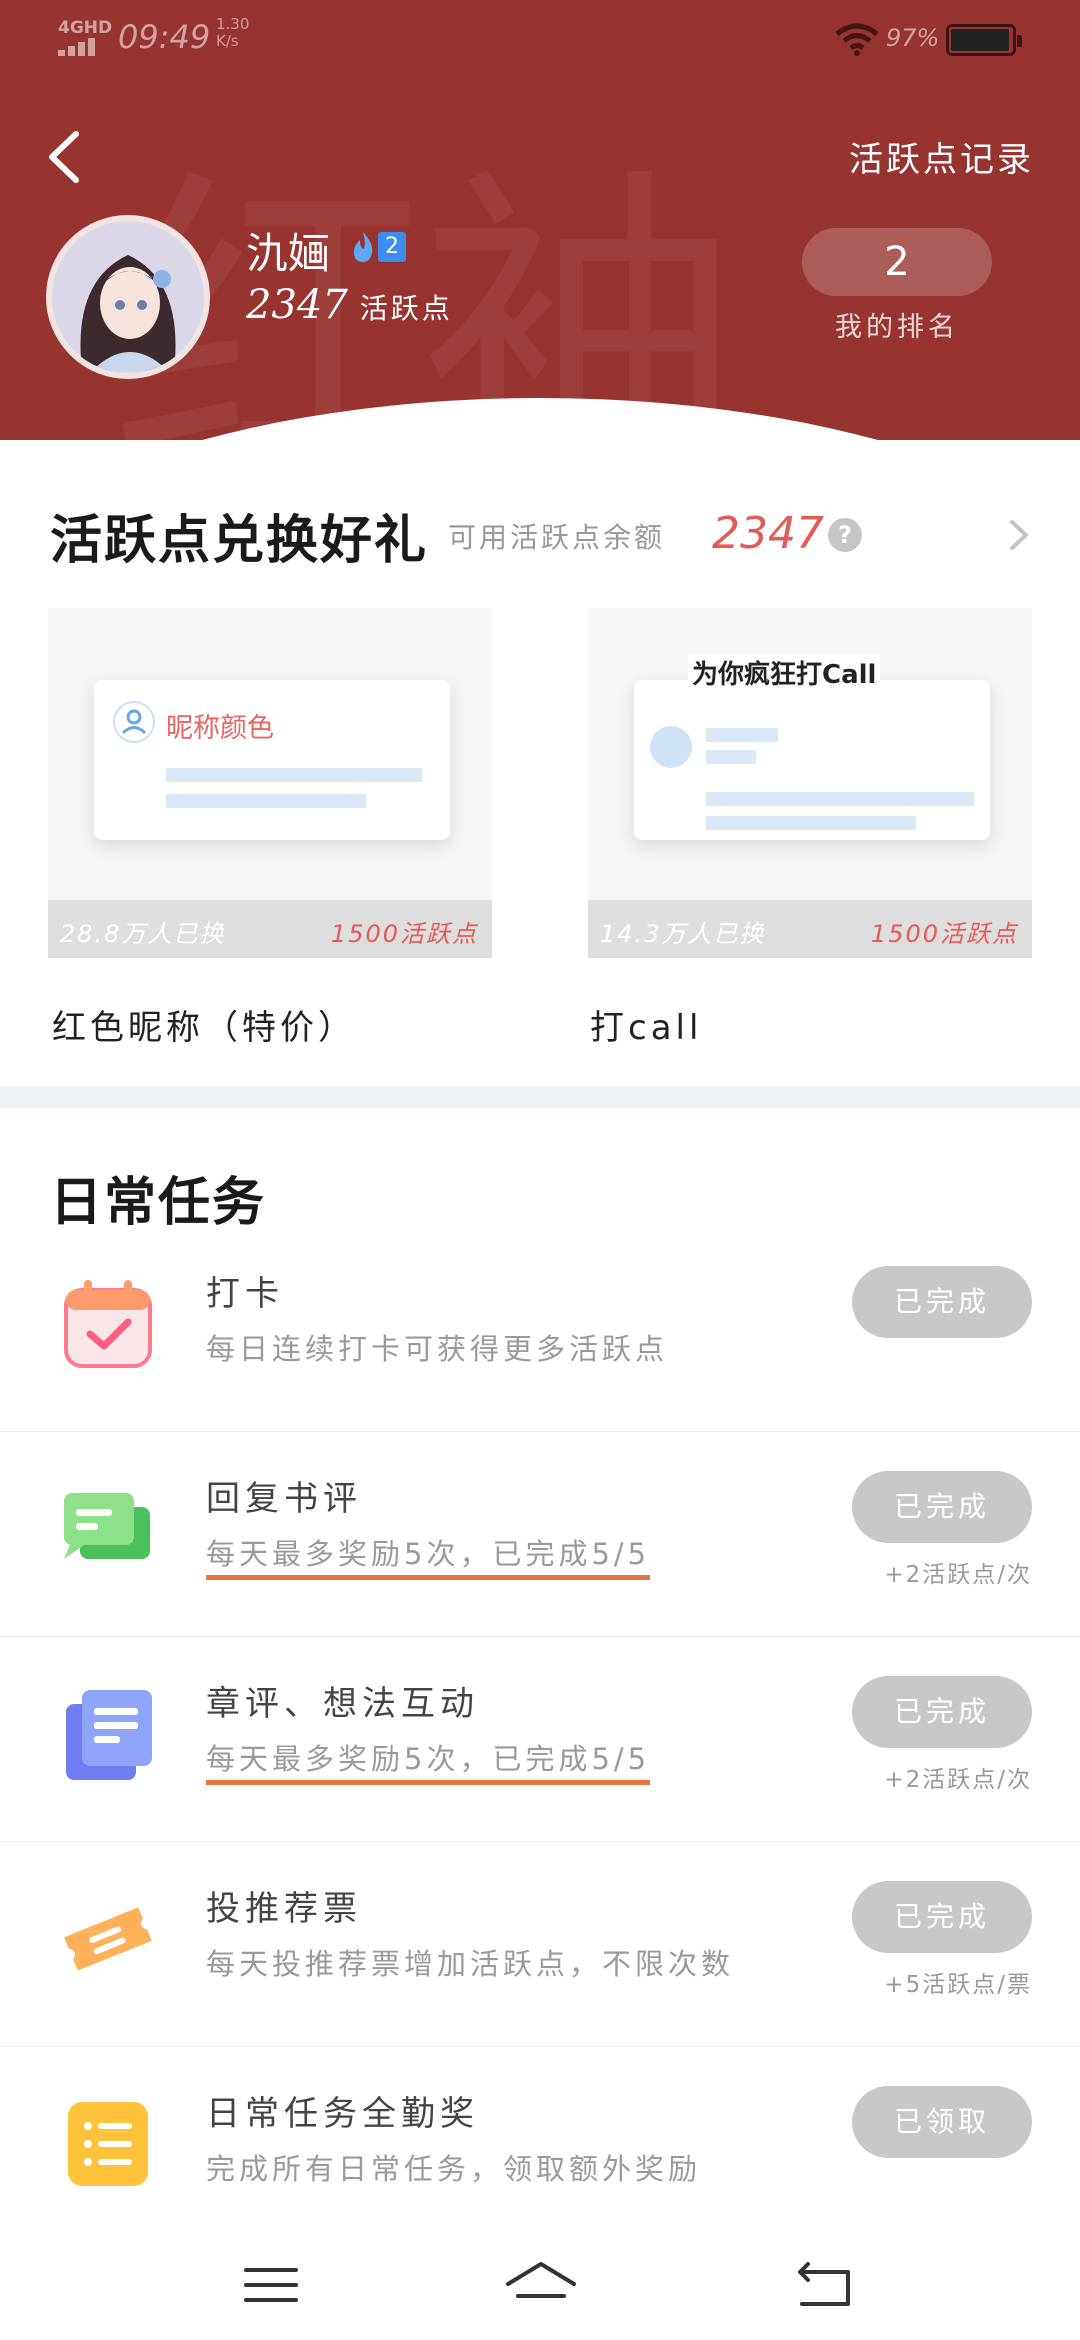 The image size is (1080, 2340). I want to click on menu-button, so click(271, 2285).